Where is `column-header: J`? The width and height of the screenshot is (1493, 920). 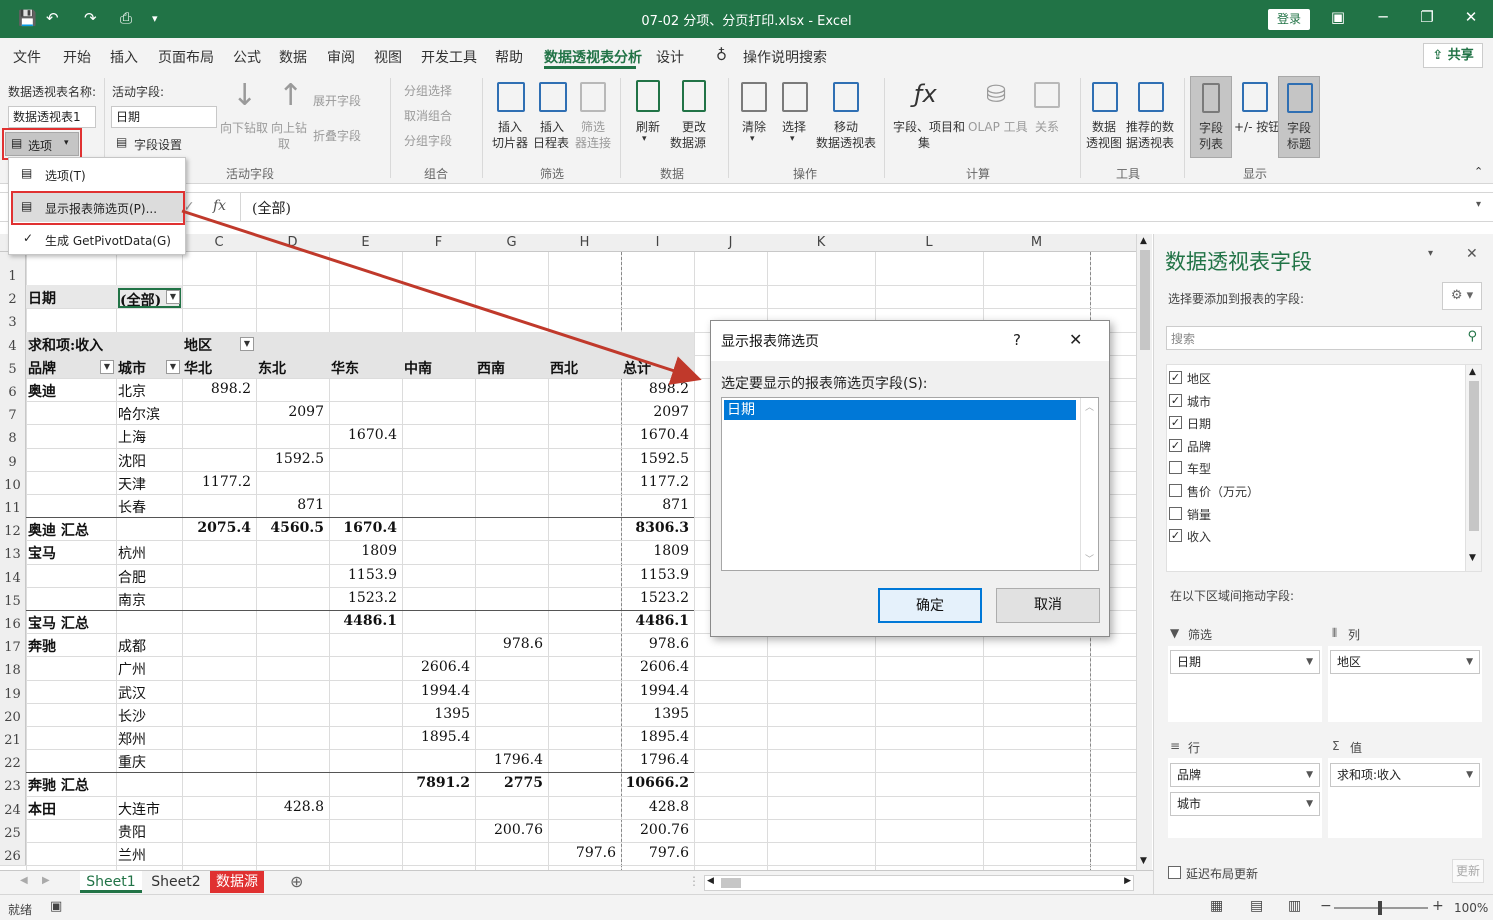 column-header: J is located at coordinates (730, 243).